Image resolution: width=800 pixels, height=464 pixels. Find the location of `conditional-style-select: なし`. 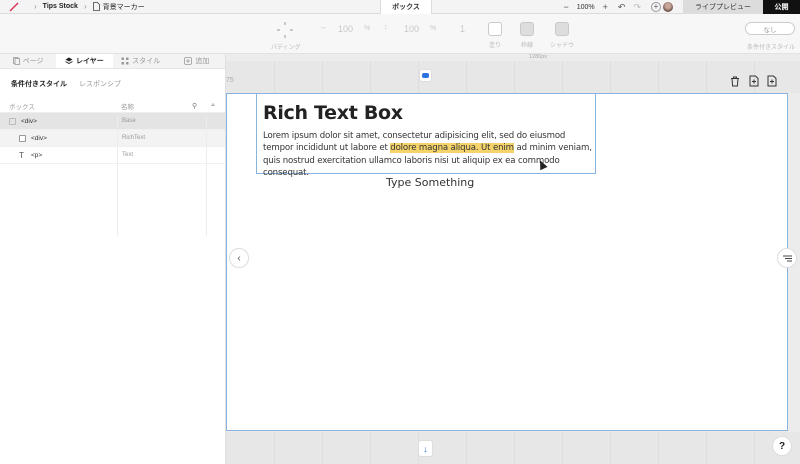

conditional-style-select: なし is located at coordinates (770, 28).